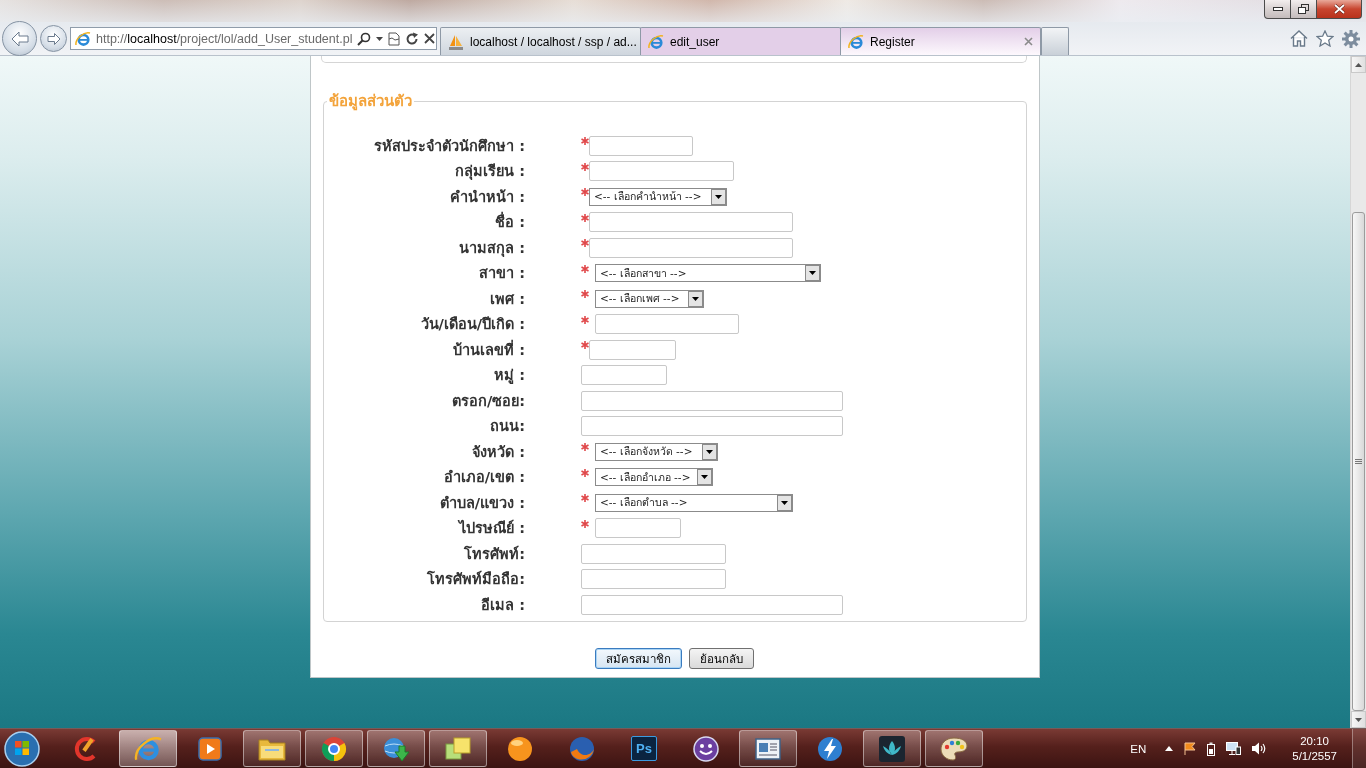  What do you see at coordinates (456, 41) in the screenshot?
I see `sail-icon` at bounding box center [456, 41].